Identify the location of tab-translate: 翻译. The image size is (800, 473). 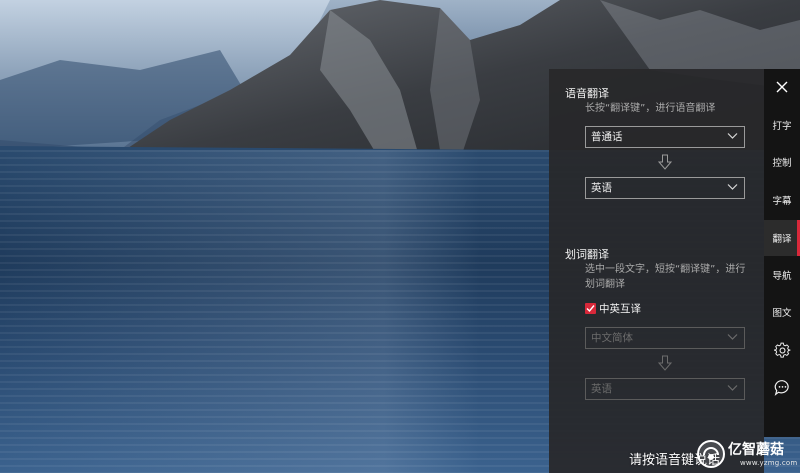
(782, 238).